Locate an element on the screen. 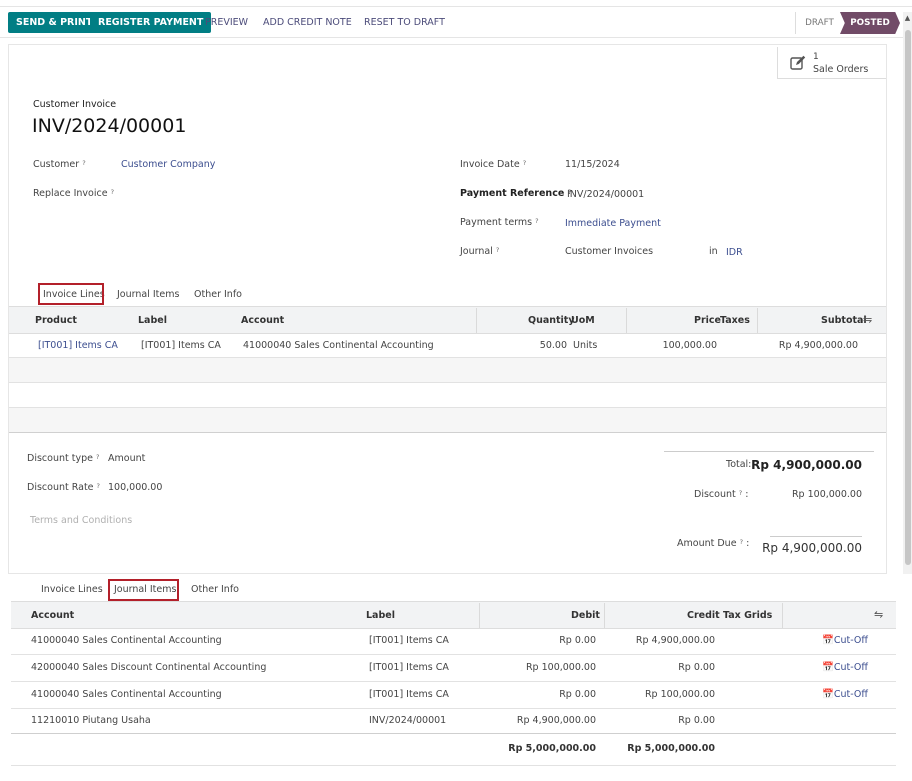 Image resolution: width=912 pixels, height=781 pixels. sale-orders-label: Sale Orders is located at coordinates (841, 69).